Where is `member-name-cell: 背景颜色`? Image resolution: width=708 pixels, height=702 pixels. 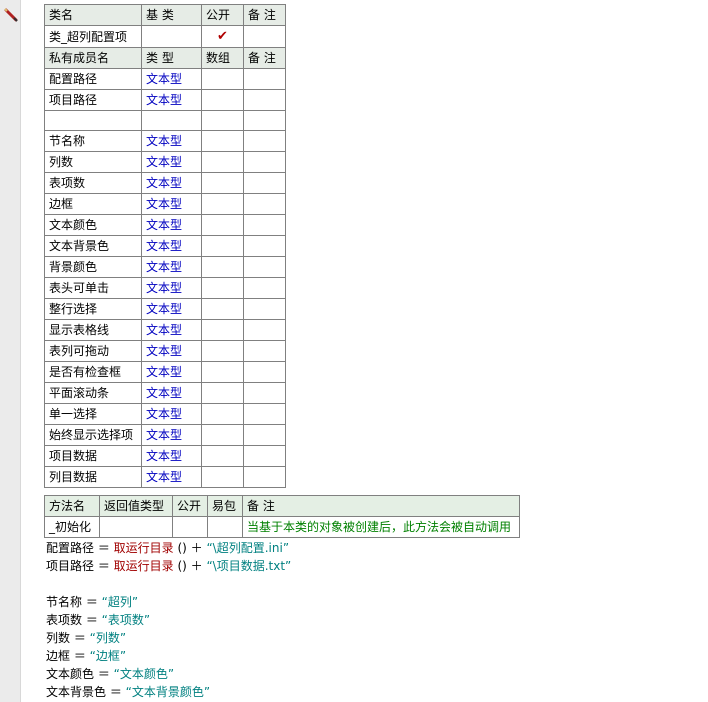 member-name-cell: 背景颜色 is located at coordinates (93, 267).